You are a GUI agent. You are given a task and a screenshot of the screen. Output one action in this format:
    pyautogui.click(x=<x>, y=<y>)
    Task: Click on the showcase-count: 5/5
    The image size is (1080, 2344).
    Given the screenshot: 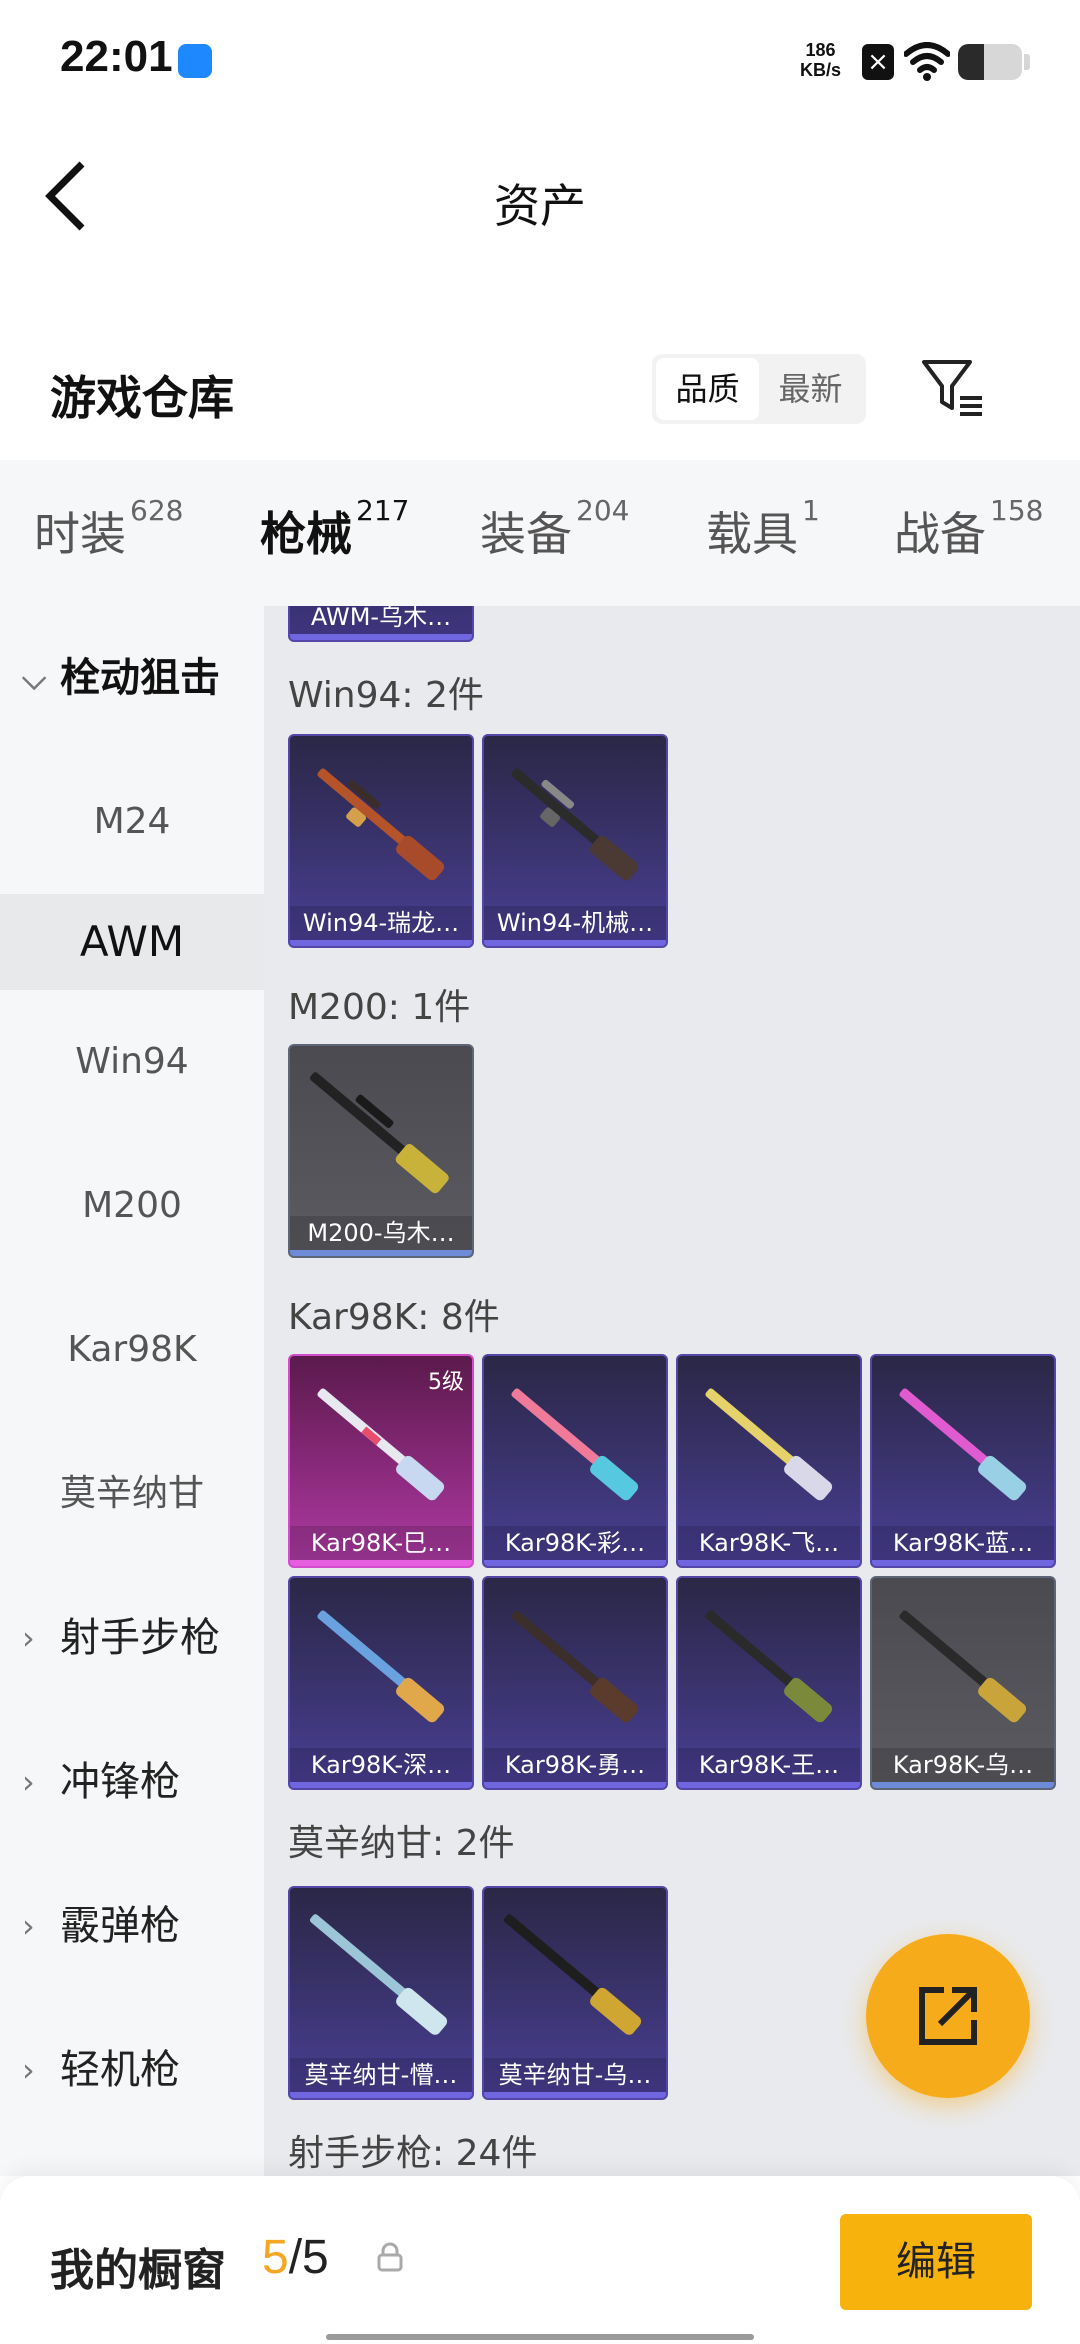 What is the action you would take?
    pyautogui.click(x=295, y=2257)
    